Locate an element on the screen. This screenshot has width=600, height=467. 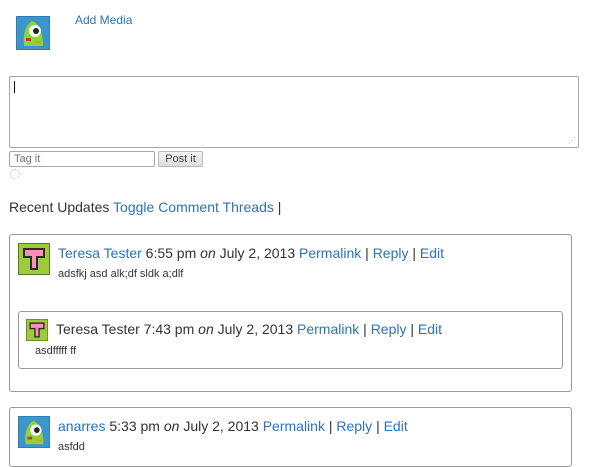
comment-time: 6:55 pm is located at coordinates (171, 253).